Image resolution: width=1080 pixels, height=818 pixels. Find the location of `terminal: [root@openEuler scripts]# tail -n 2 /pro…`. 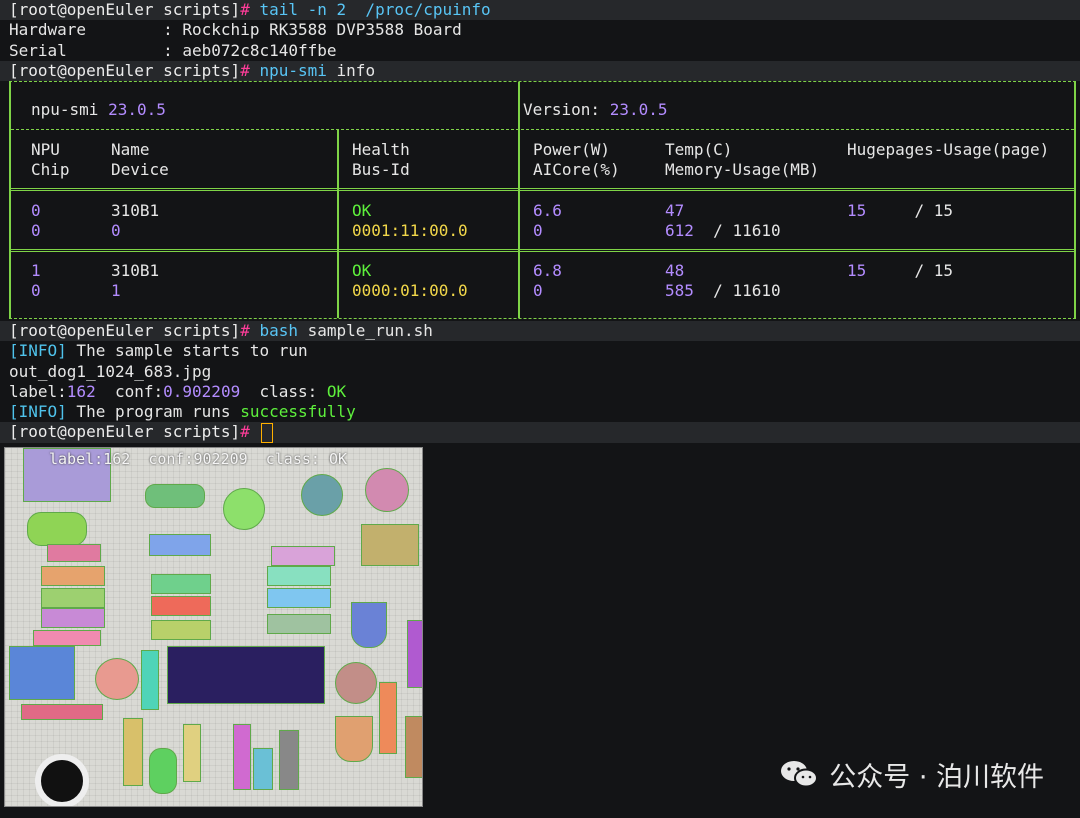

terminal: [root@openEuler scripts]# tail -n 2 /pro… is located at coordinates (540, 41).